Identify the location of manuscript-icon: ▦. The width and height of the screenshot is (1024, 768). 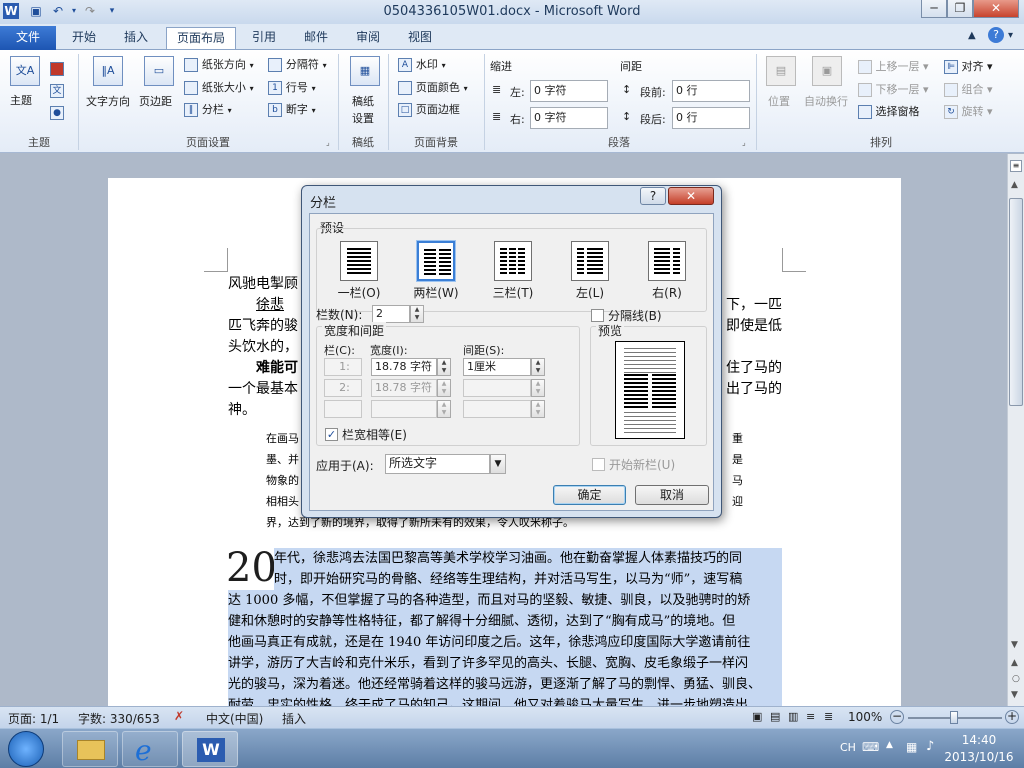
(365, 71).